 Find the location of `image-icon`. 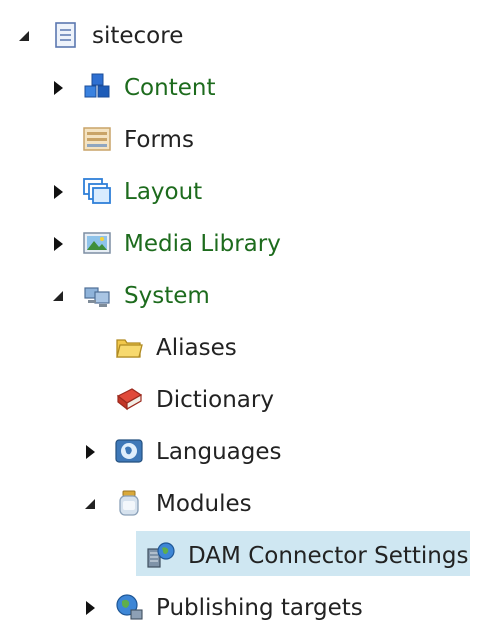

image-icon is located at coordinates (97, 243).